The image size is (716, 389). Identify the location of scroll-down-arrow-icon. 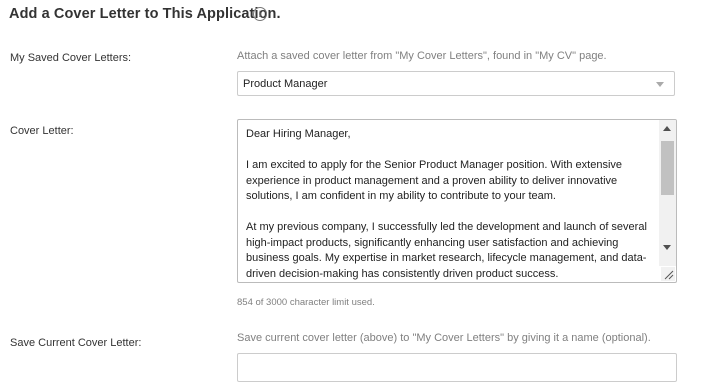
(667, 247).